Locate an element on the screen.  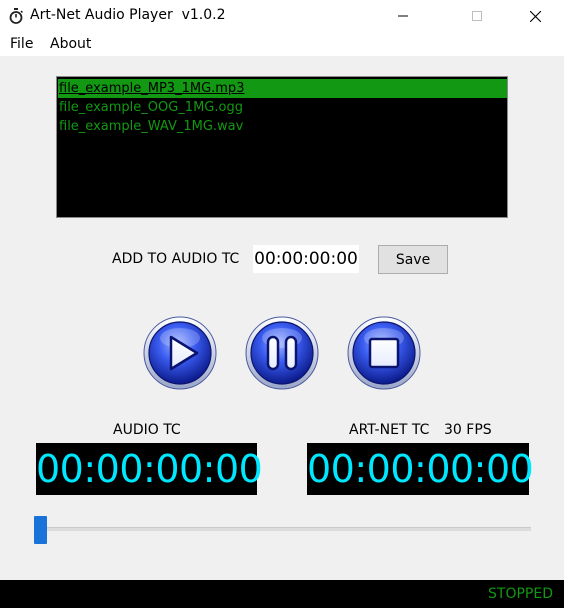
minimize-button is located at coordinates (403, 16).